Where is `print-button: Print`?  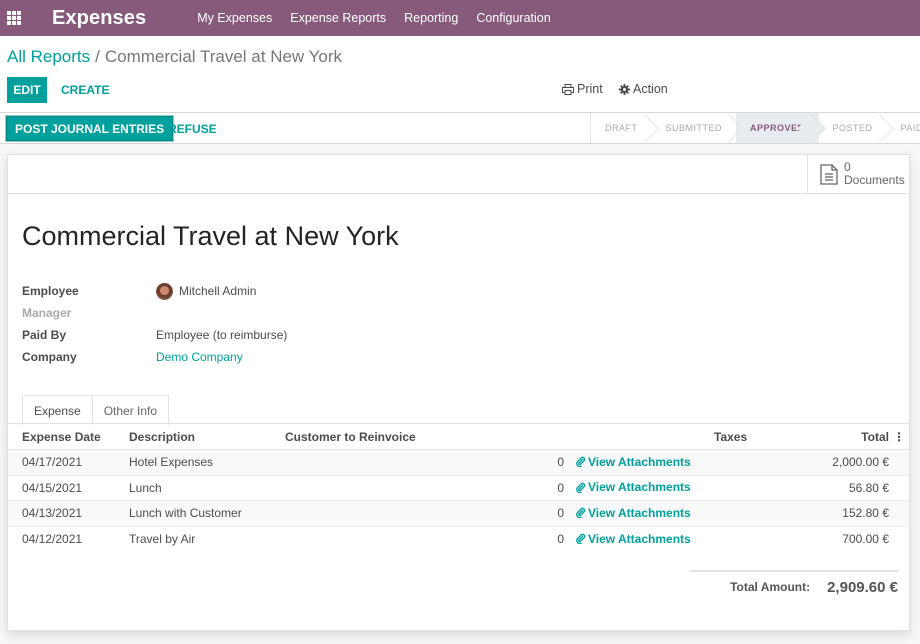
print-button: Print is located at coordinates (582, 89).